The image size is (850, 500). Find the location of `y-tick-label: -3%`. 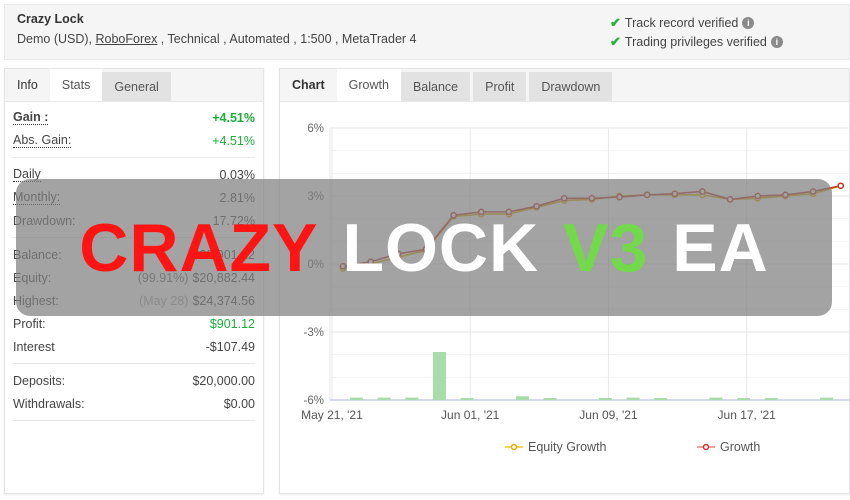

y-tick-label: -3% is located at coordinates (314, 333).